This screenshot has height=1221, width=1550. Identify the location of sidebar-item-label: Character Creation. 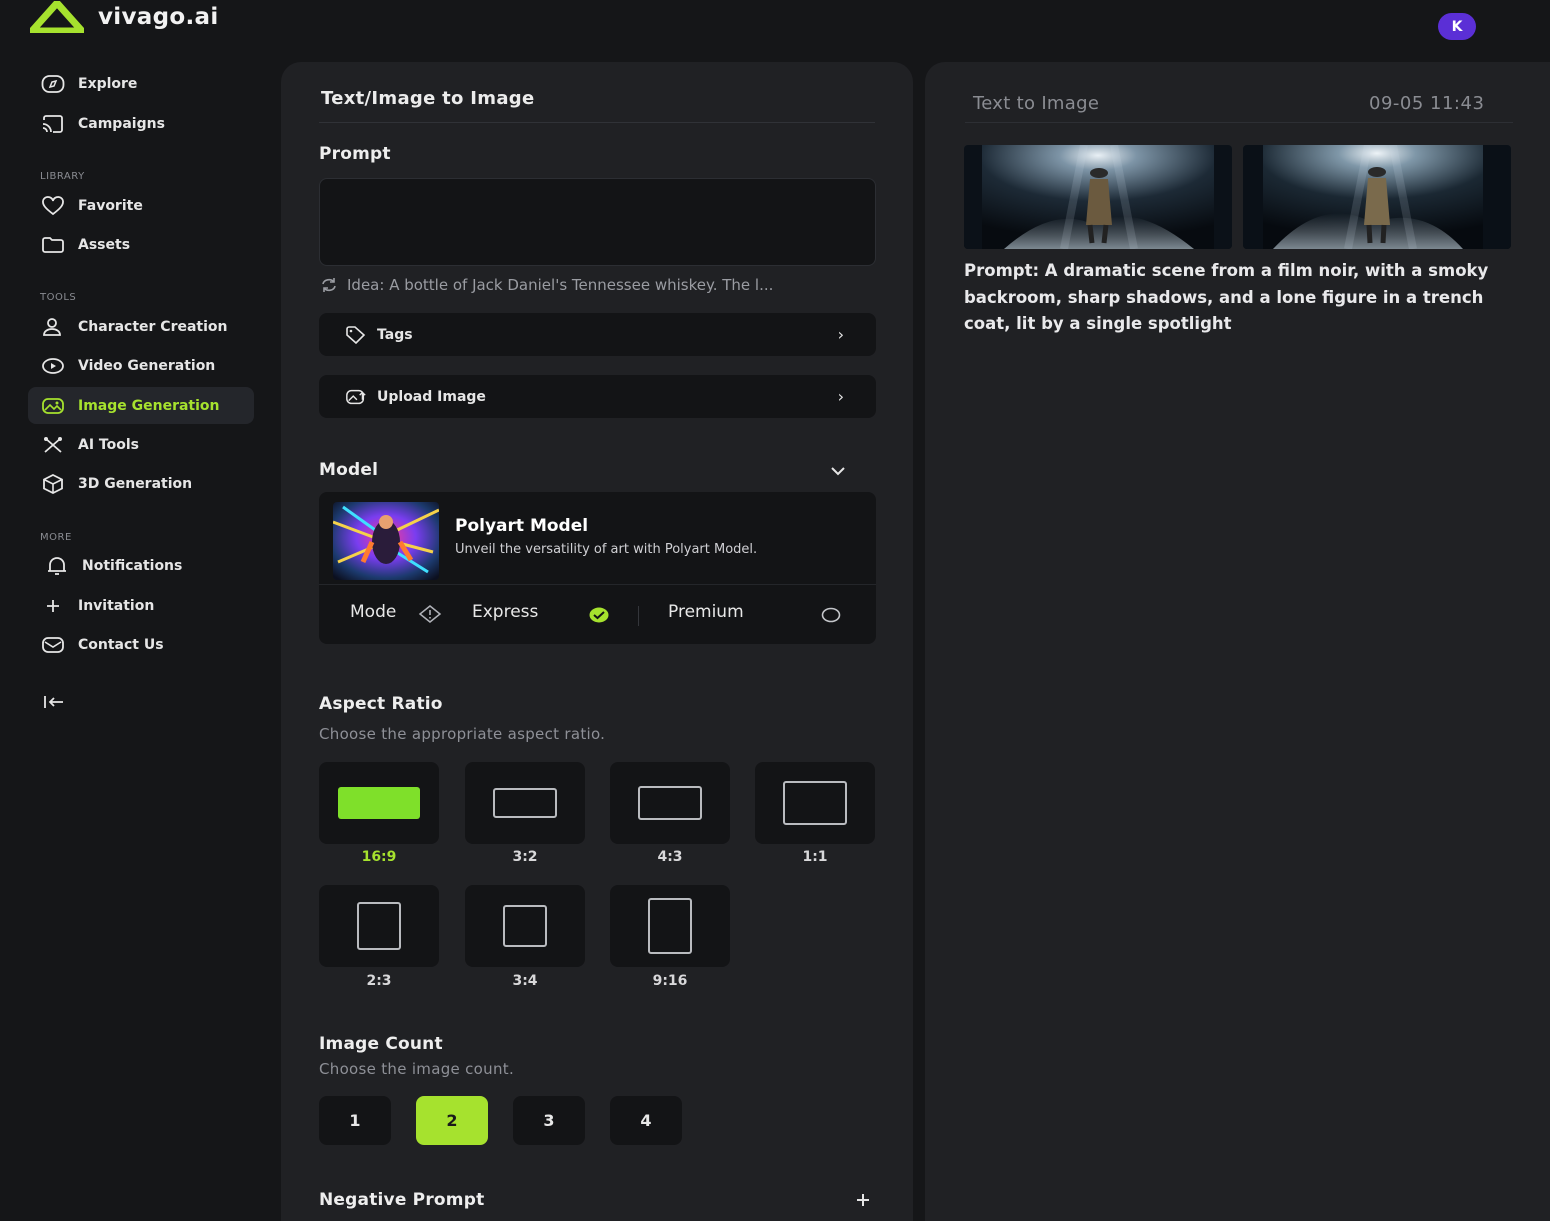
(153, 326).